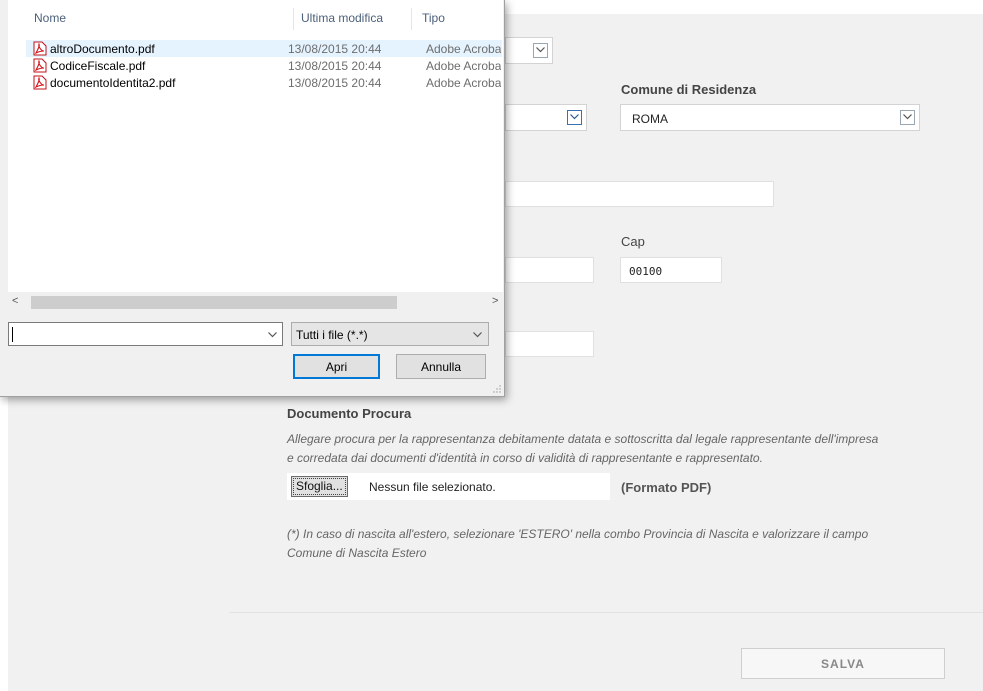 Image resolution: width=983 pixels, height=691 pixels. Describe the element at coordinates (50, 17) in the screenshot. I see `column-header-name: Nome` at that location.